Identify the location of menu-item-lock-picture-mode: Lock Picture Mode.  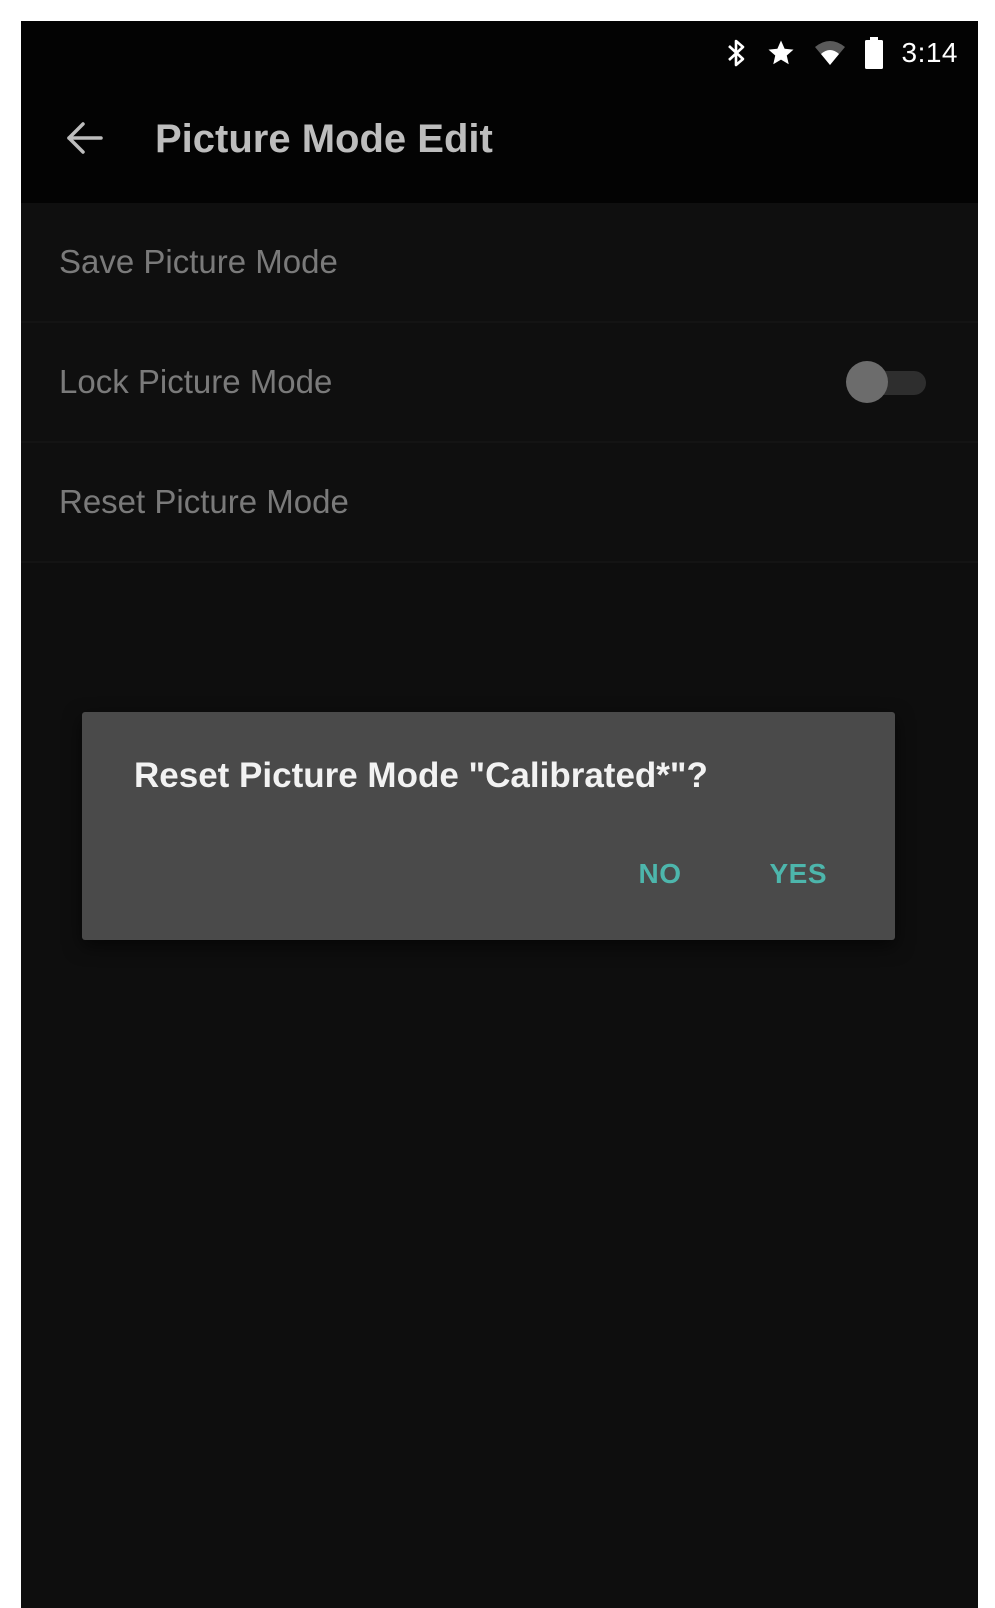
(499, 383).